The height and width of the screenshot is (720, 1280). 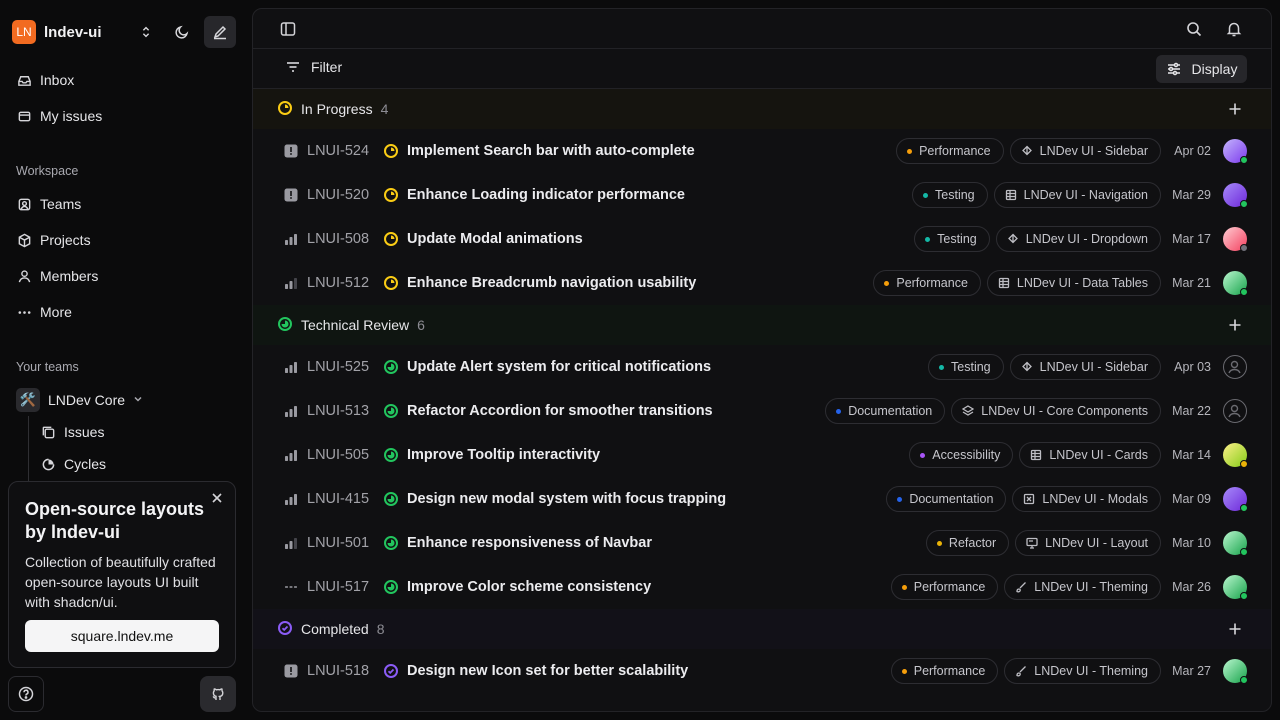 I want to click on nav-teams: Teams, so click(x=122, y=204).